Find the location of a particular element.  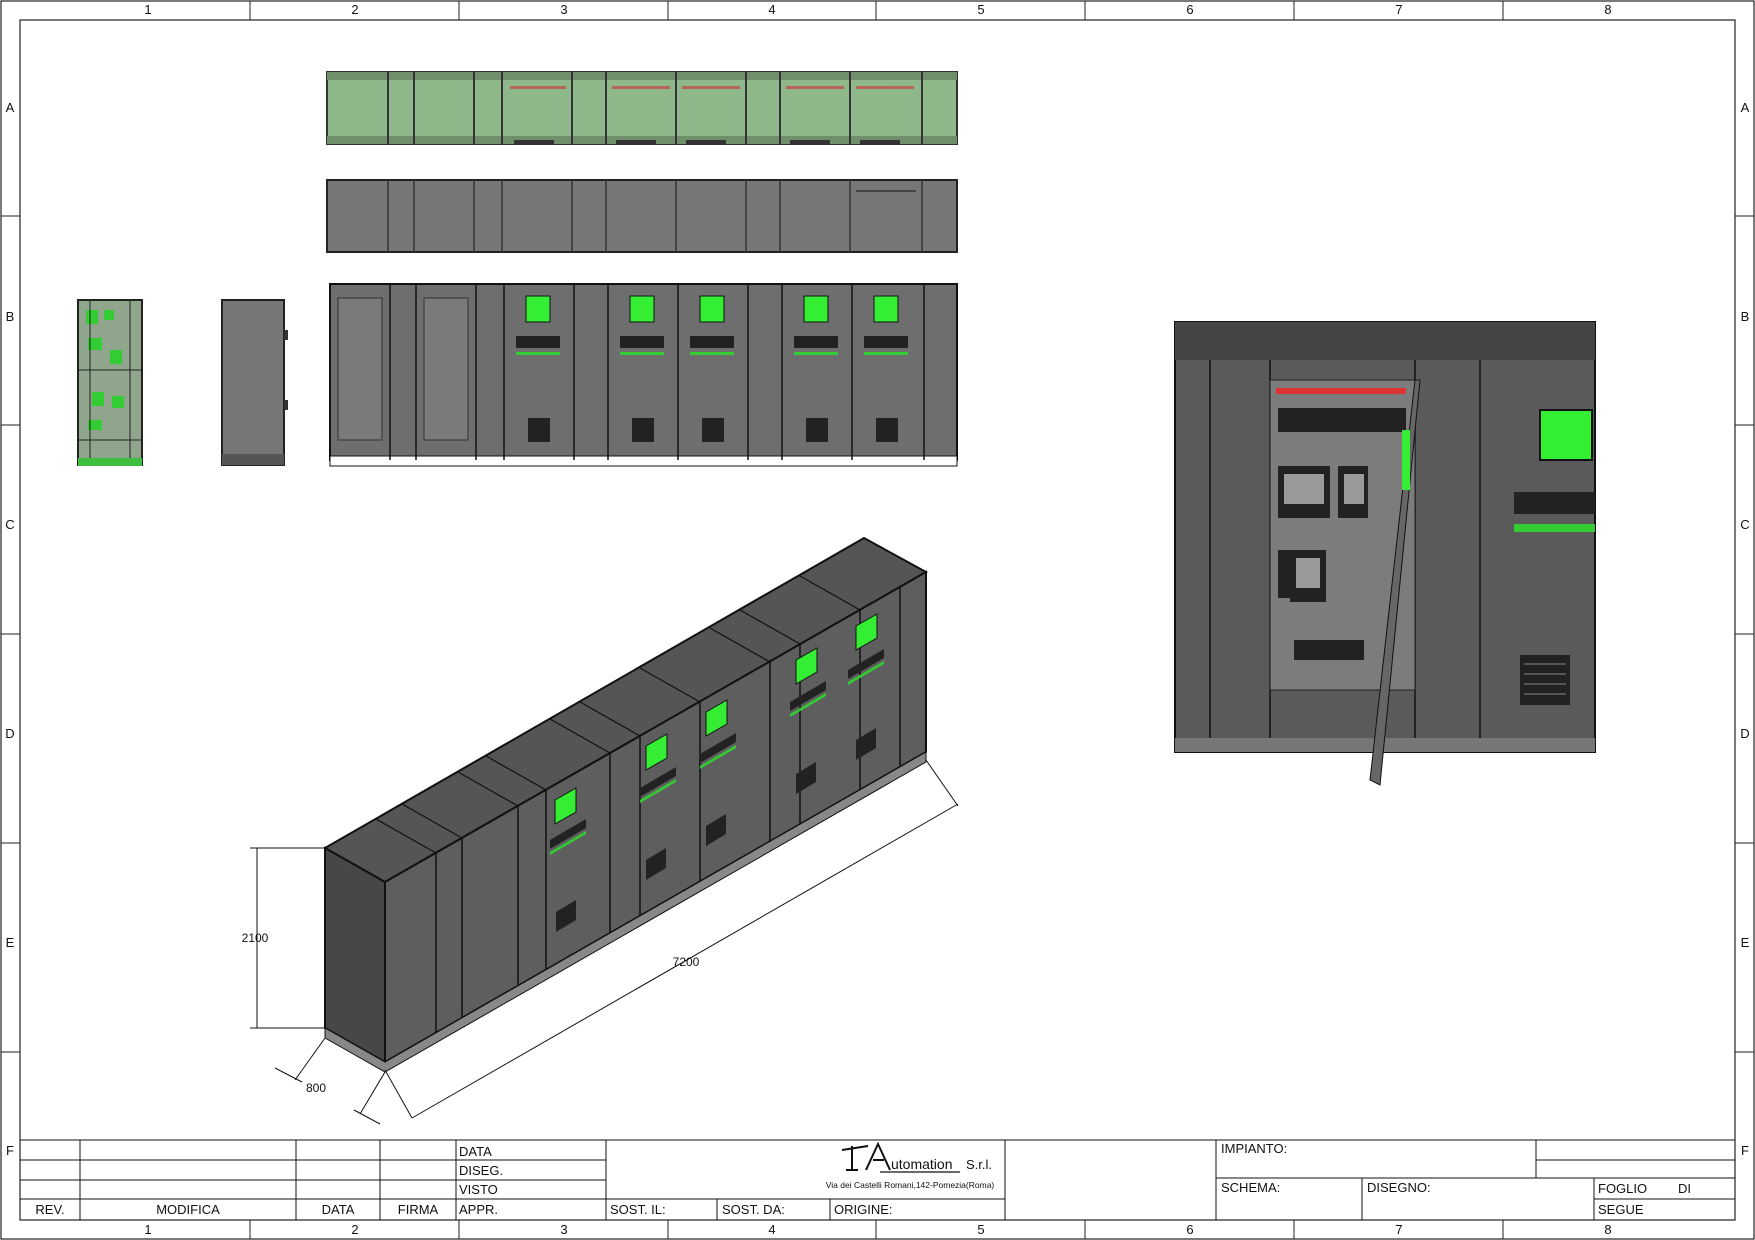

side-view-solid is located at coordinates (254, 382).